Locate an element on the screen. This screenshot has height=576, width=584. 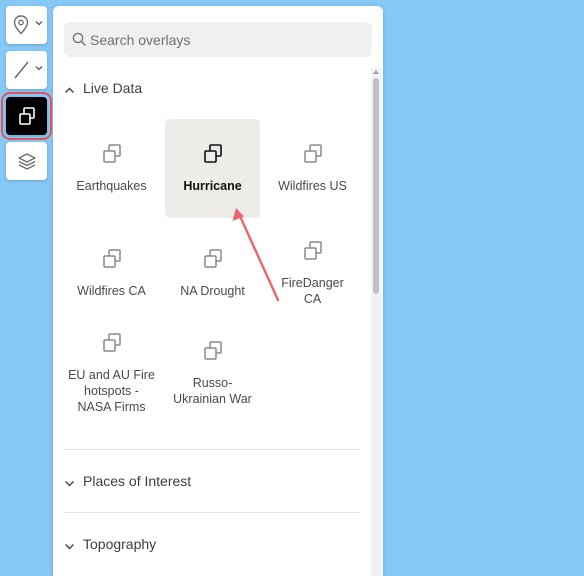
section-title: Places of Interest is located at coordinates (137, 481).